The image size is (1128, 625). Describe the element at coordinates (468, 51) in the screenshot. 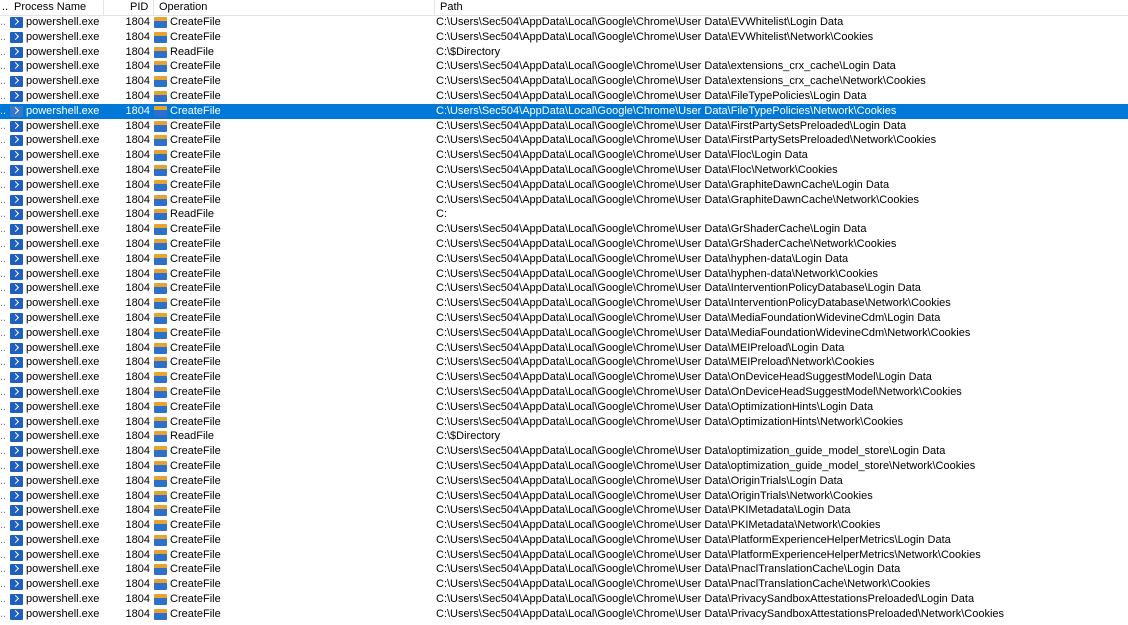

I see `path: C:\$Directory` at that location.